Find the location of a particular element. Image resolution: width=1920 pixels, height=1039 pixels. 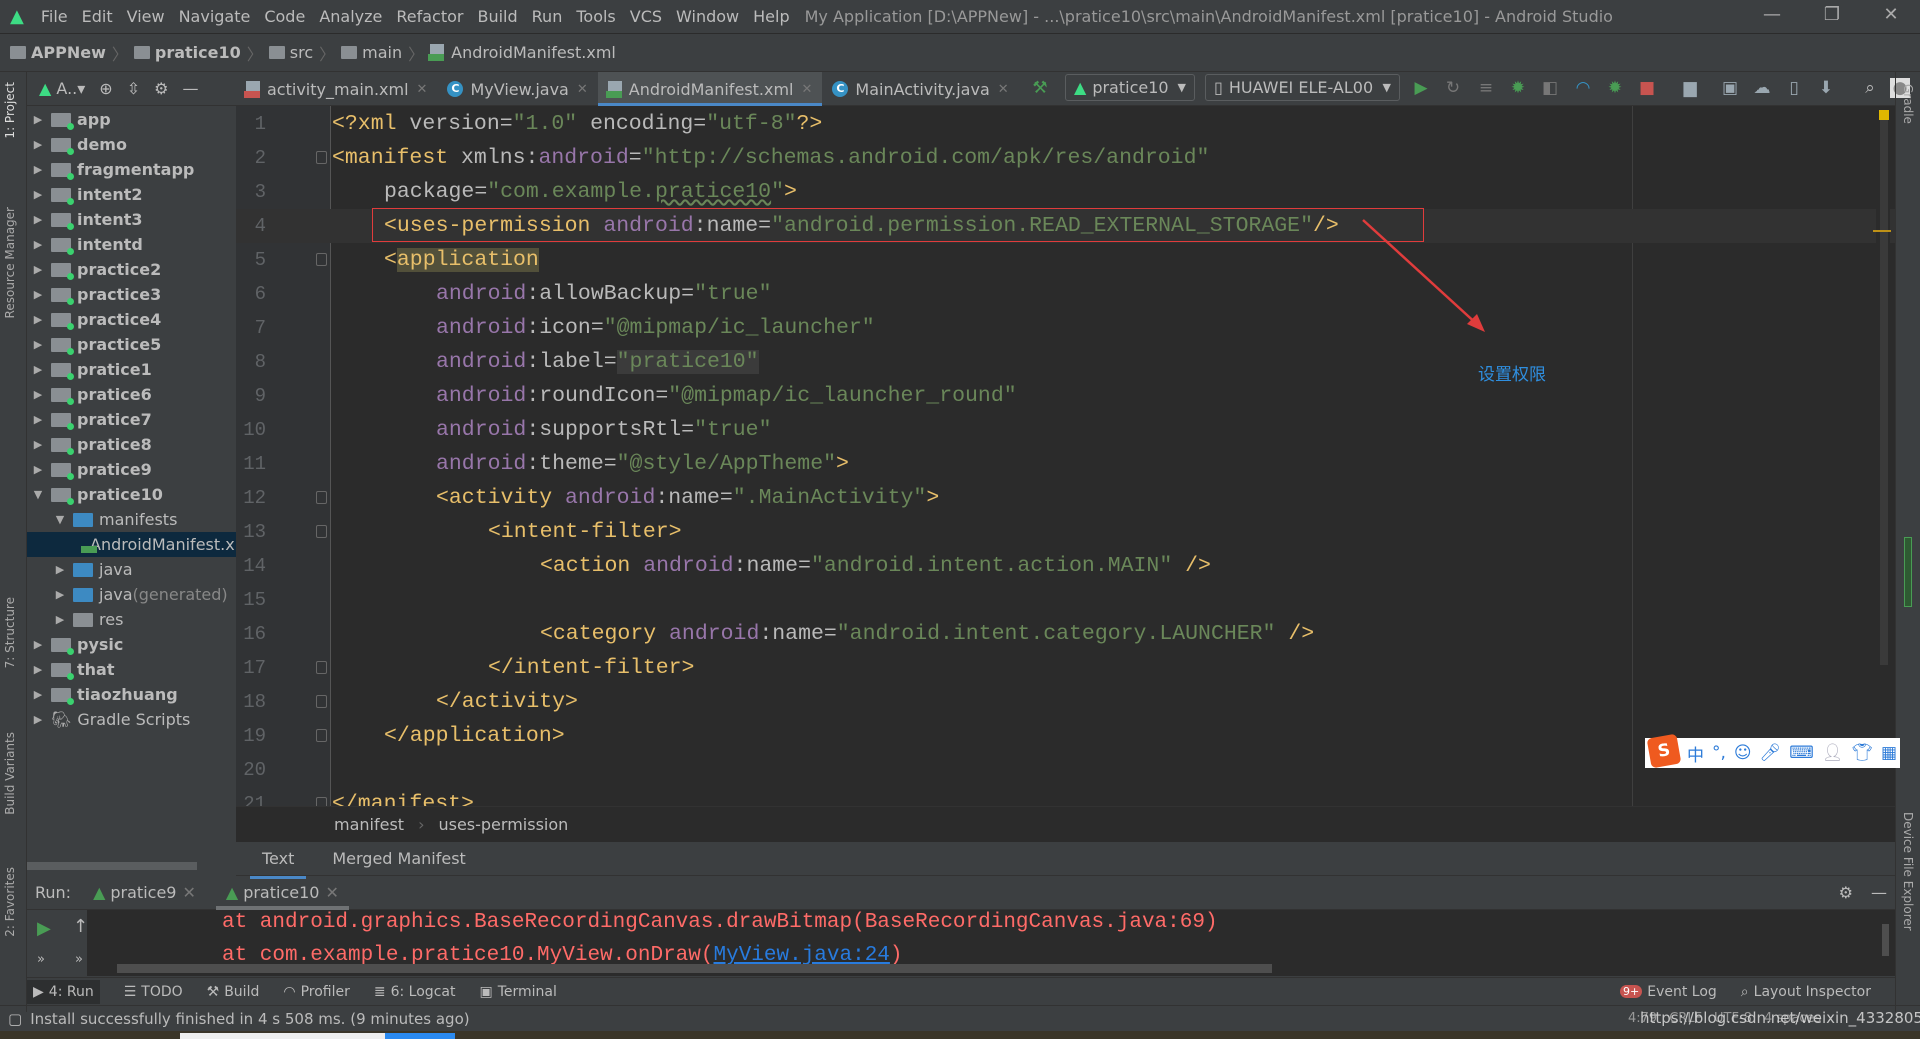

hide-run-panel-icon: — is located at coordinates (1879, 892).